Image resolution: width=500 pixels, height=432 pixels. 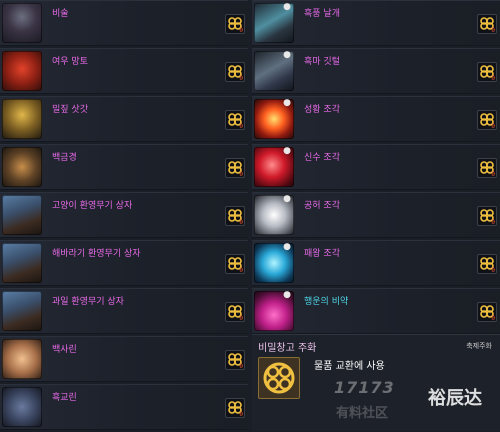 What do you see at coordinates (322, 14) in the screenshot?
I see `item-name: 흑풍 날개` at bounding box center [322, 14].